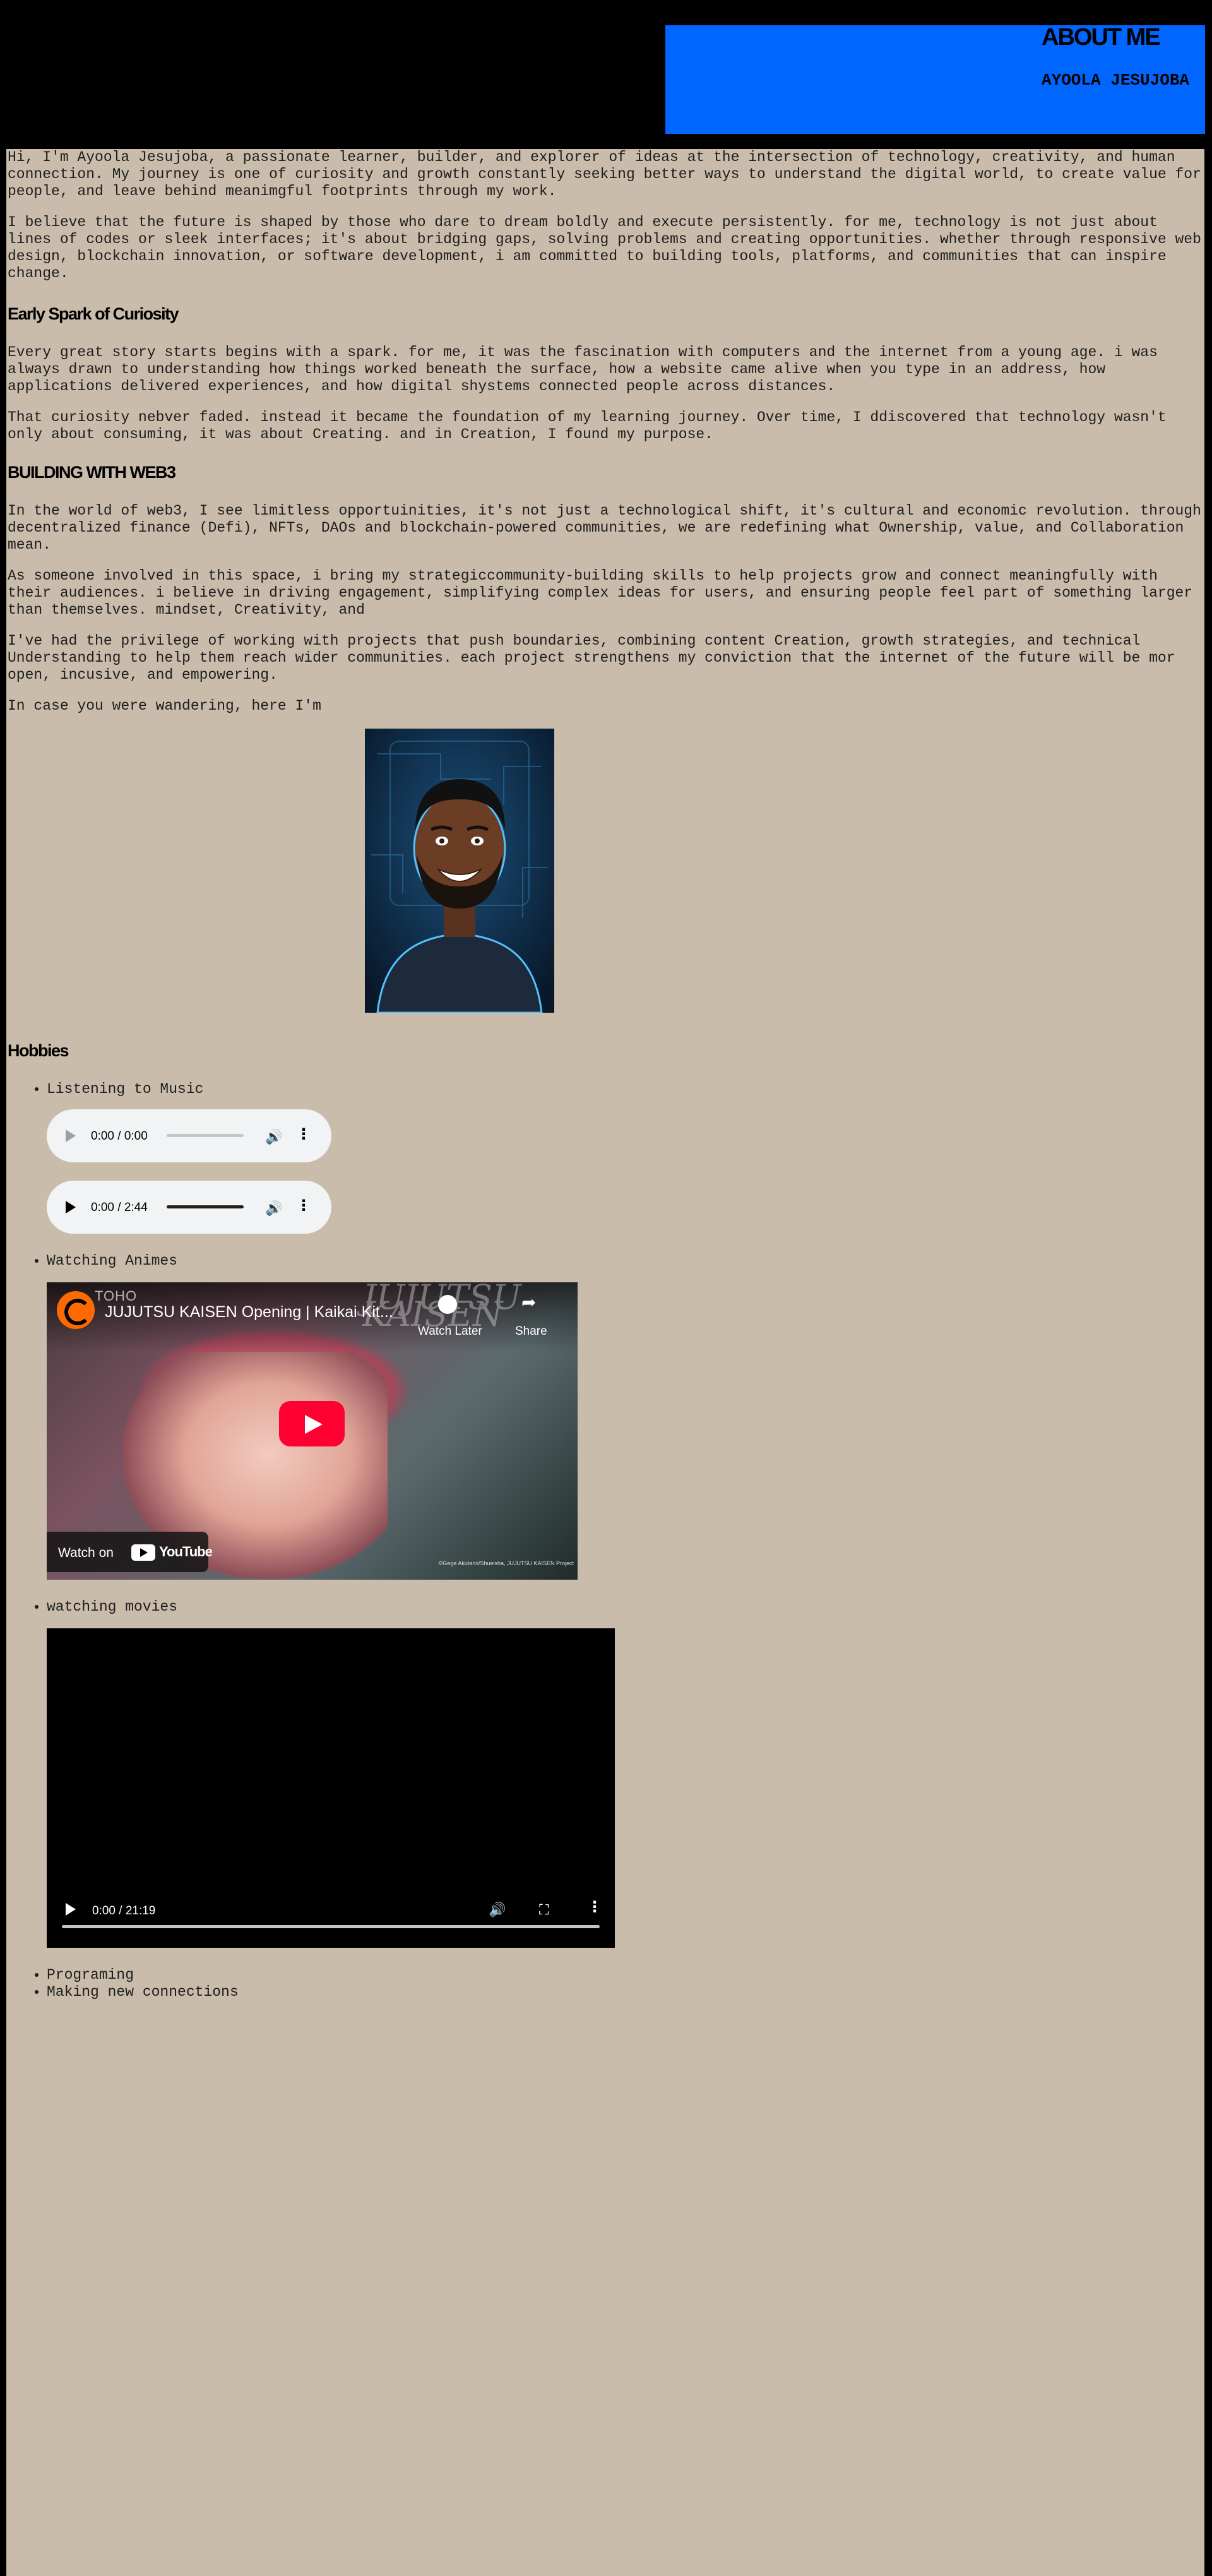 Image resolution: width=1212 pixels, height=2576 pixels. What do you see at coordinates (38, 1050) in the screenshot?
I see `section-title-hobbies: Hobbies` at bounding box center [38, 1050].